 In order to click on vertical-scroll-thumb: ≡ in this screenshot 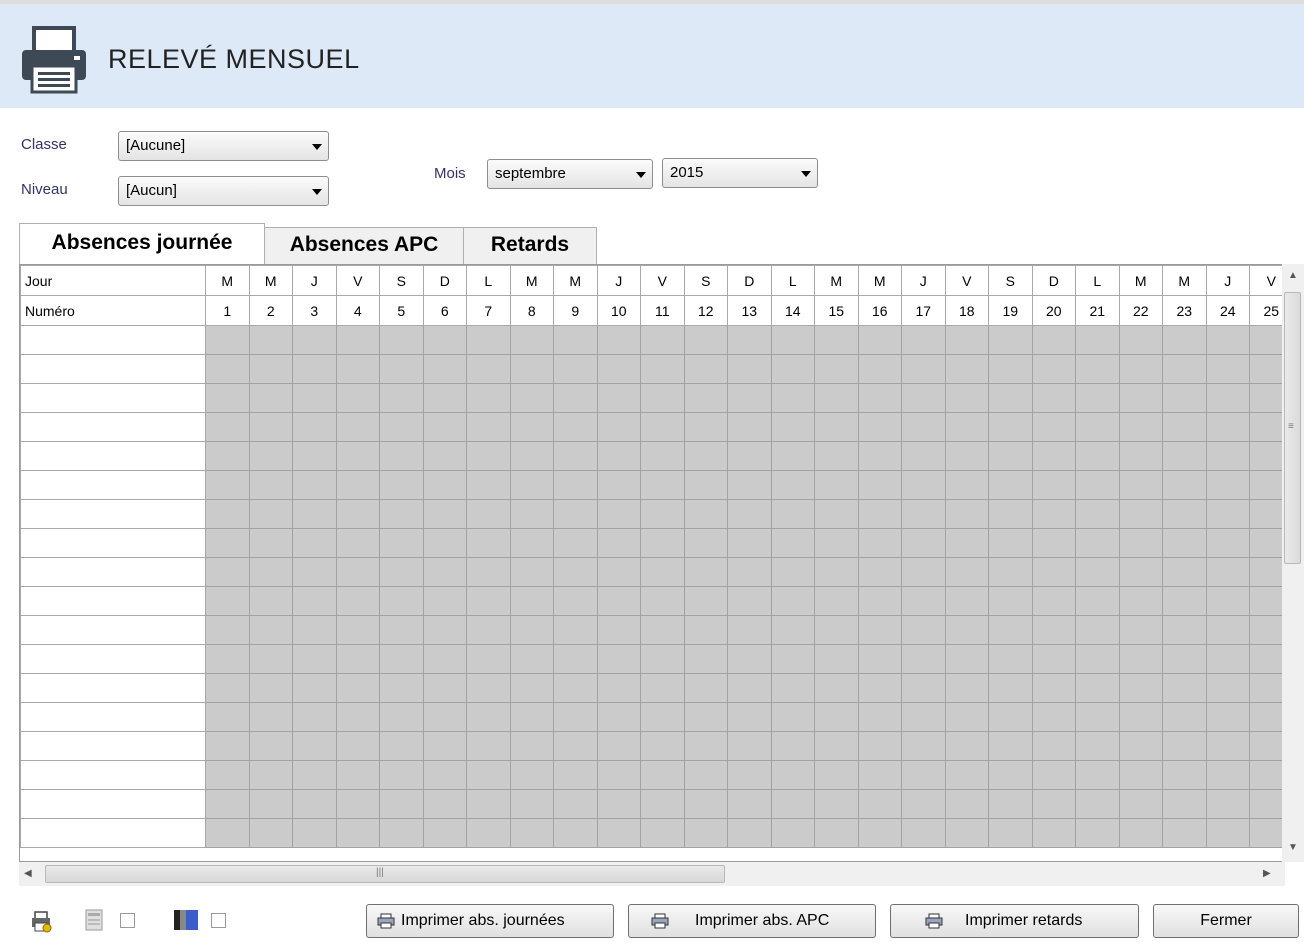, I will do `click(1292, 428)`.